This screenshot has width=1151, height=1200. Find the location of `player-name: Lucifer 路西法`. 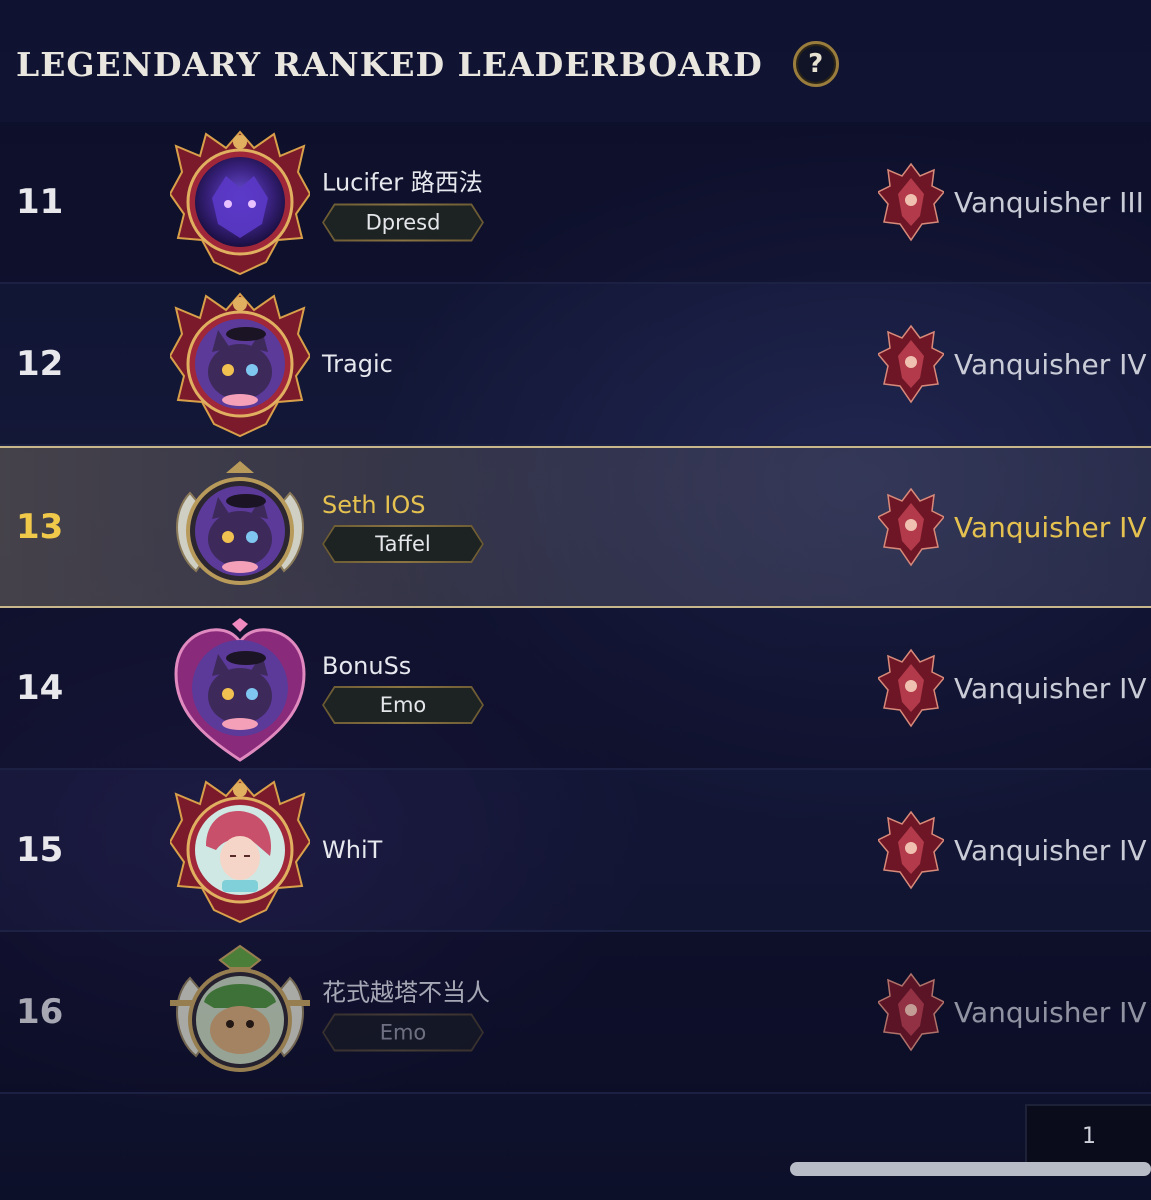

player-name: Lucifer 路西法 is located at coordinates (402, 182).